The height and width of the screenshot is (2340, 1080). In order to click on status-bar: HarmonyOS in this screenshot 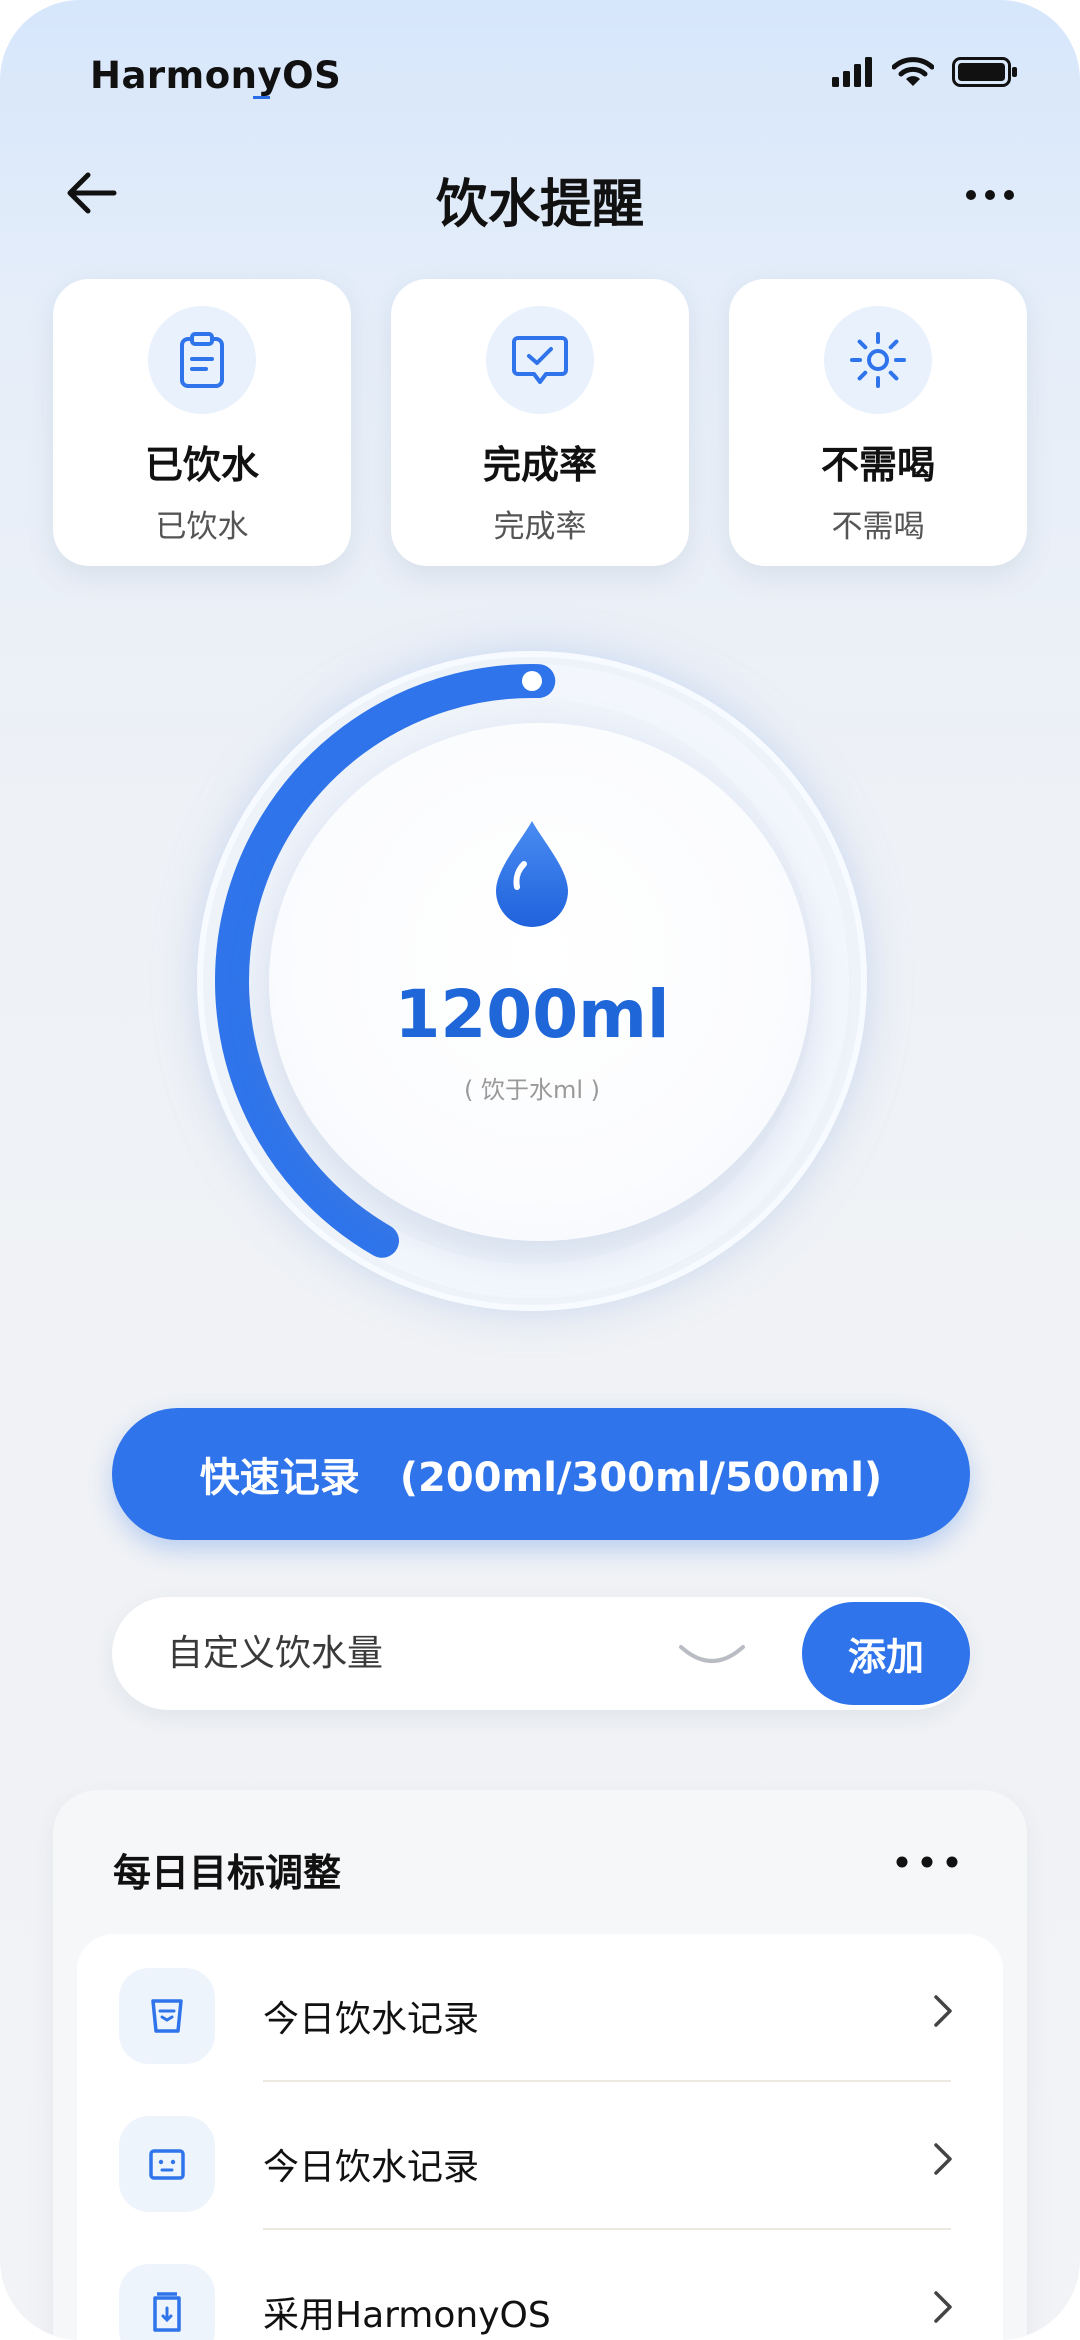, I will do `click(540, 75)`.